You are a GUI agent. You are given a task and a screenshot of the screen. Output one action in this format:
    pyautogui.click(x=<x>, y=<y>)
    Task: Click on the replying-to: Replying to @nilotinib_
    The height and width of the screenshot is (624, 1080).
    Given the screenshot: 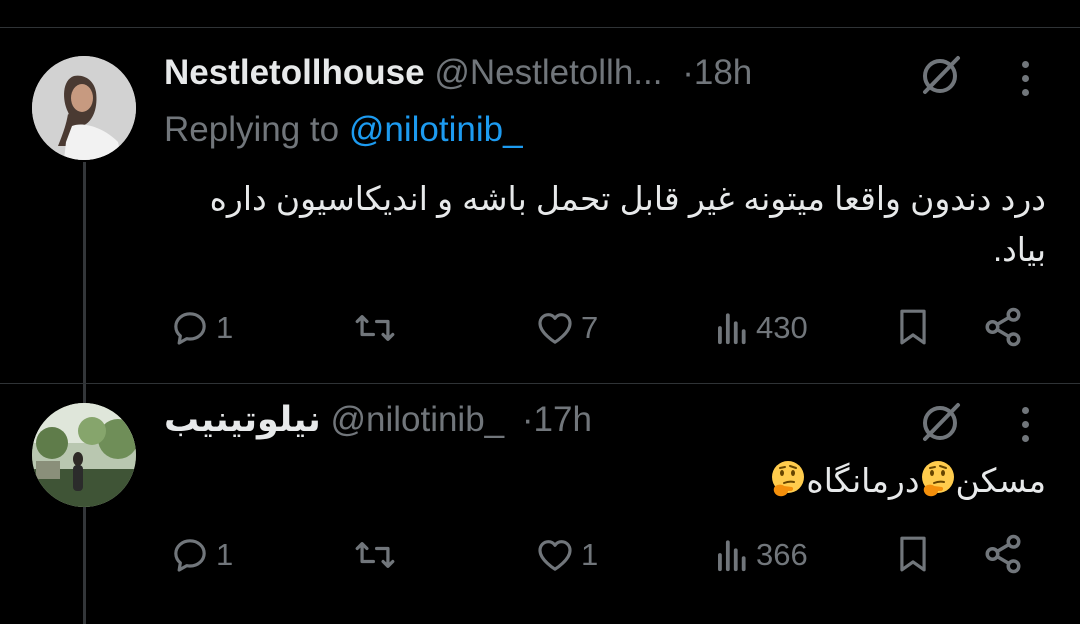 What is the action you would take?
    pyautogui.click(x=343, y=130)
    